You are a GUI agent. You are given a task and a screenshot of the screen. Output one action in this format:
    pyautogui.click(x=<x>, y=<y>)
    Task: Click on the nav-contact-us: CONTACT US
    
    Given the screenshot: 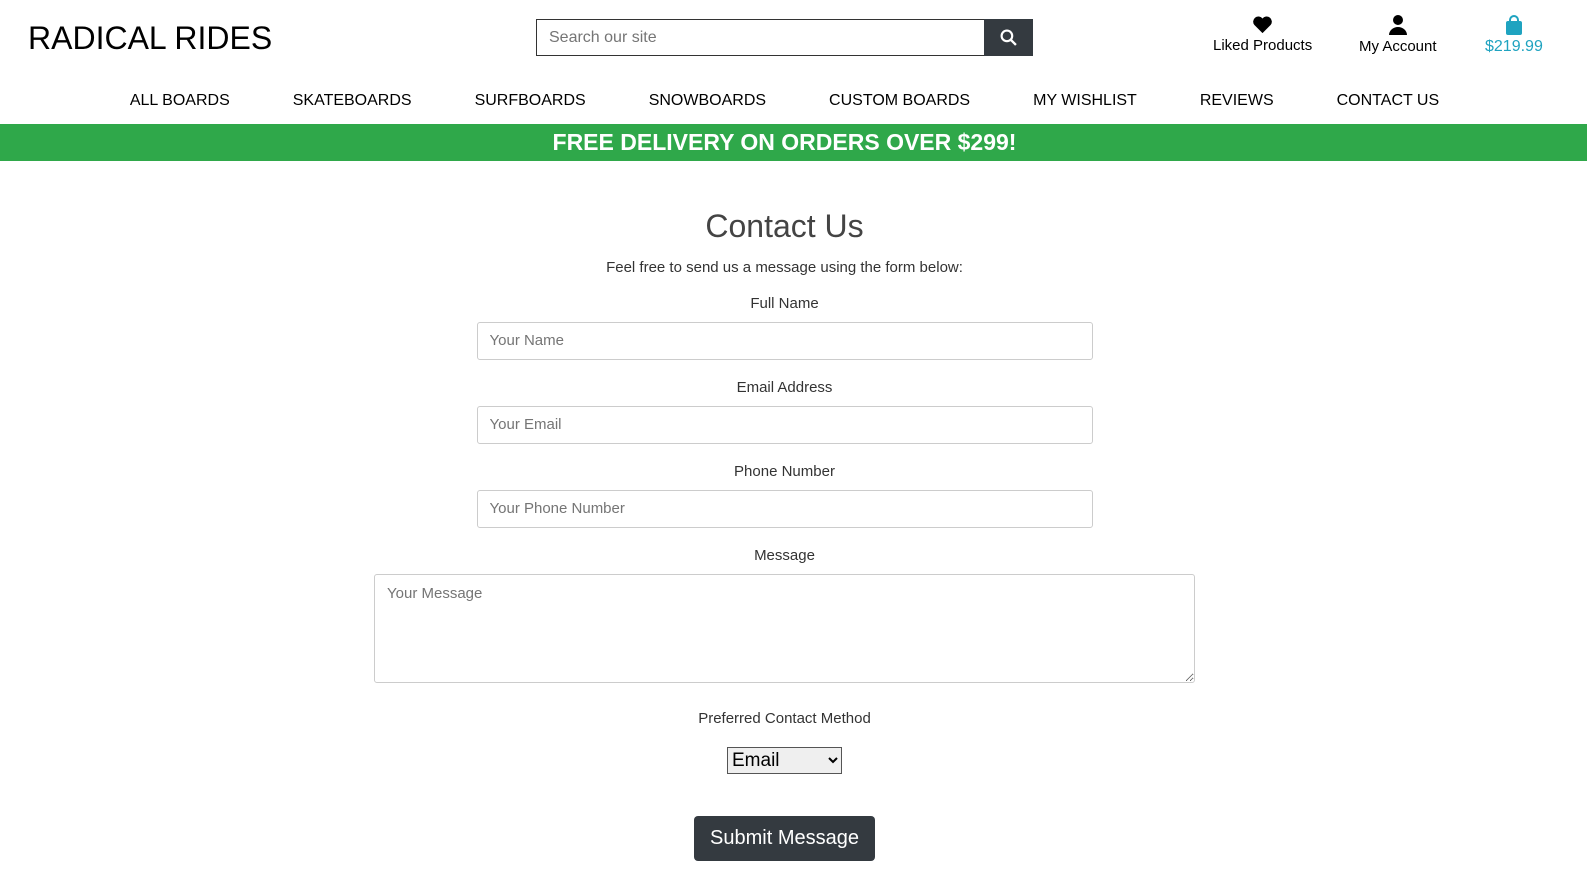 What is the action you would take?
    pyautogui.click(x=1388, y=101)
    